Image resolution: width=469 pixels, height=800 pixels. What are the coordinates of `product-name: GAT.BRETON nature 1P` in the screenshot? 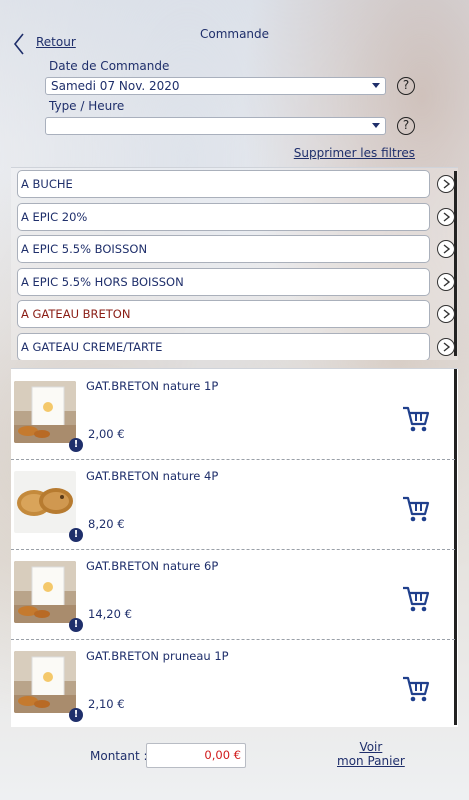 It's located at (152, 386).